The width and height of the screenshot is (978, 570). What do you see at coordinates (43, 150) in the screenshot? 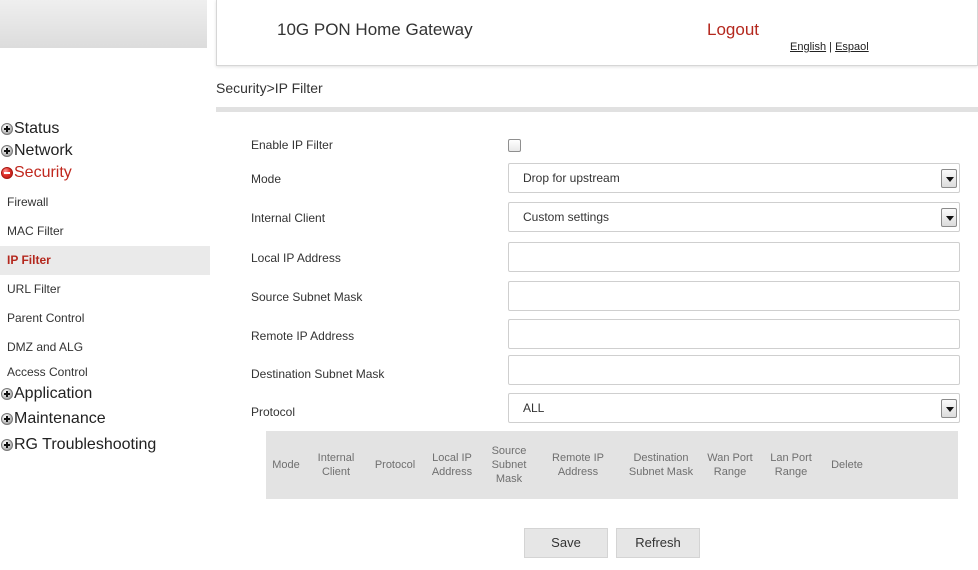
I see `sidebar-item-label: Network` at bounding box center [43, 150].